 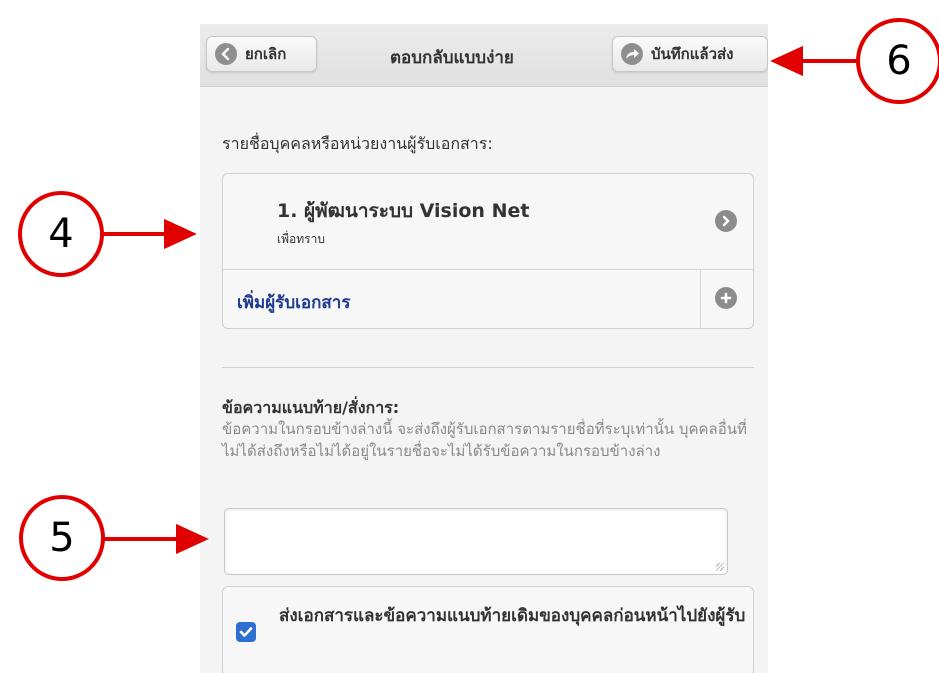 What do you see at coordinates (897, 61) in the screenshot?
I see `annotation-step-6: 6` at bounding box center [897, 61].